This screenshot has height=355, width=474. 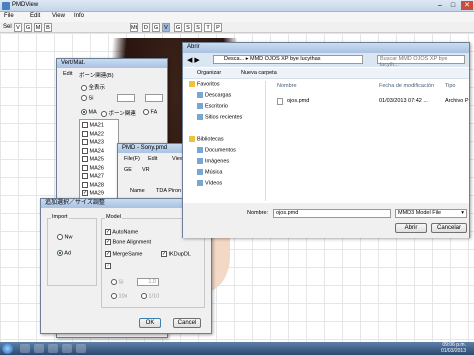 What do you see at coordinates (93, 87) in the screenshot?
I see `filter-all: 全表示` at bounding box center [93, 87].